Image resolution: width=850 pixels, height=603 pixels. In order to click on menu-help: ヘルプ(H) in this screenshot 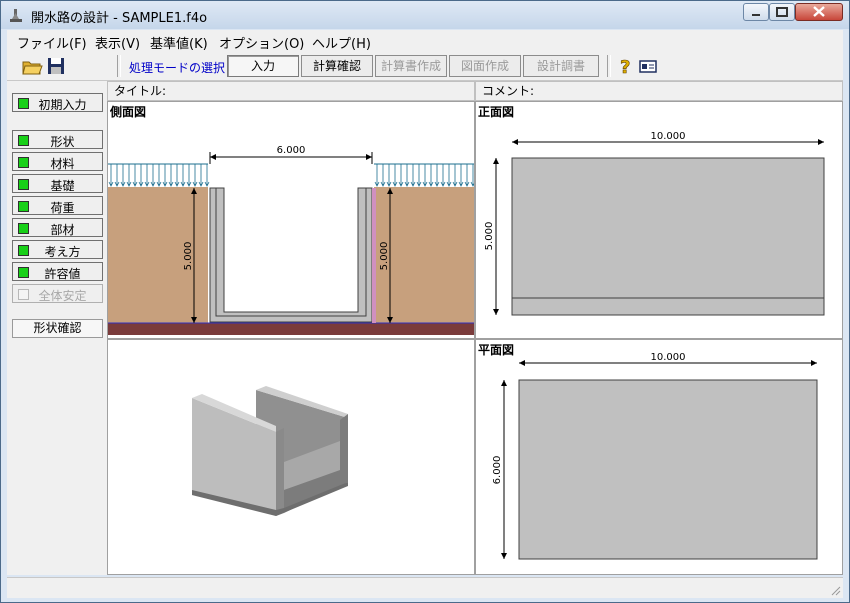, I will do `click(341, 42)`.